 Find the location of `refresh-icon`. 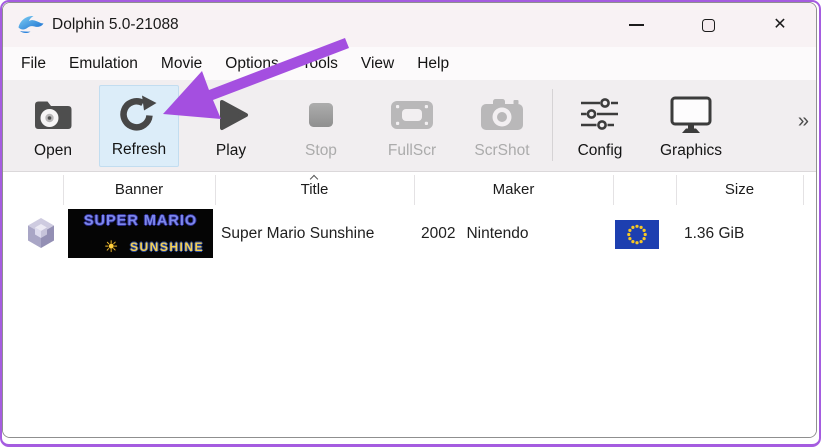

refresh-icon is located at coordinates (139, 114).